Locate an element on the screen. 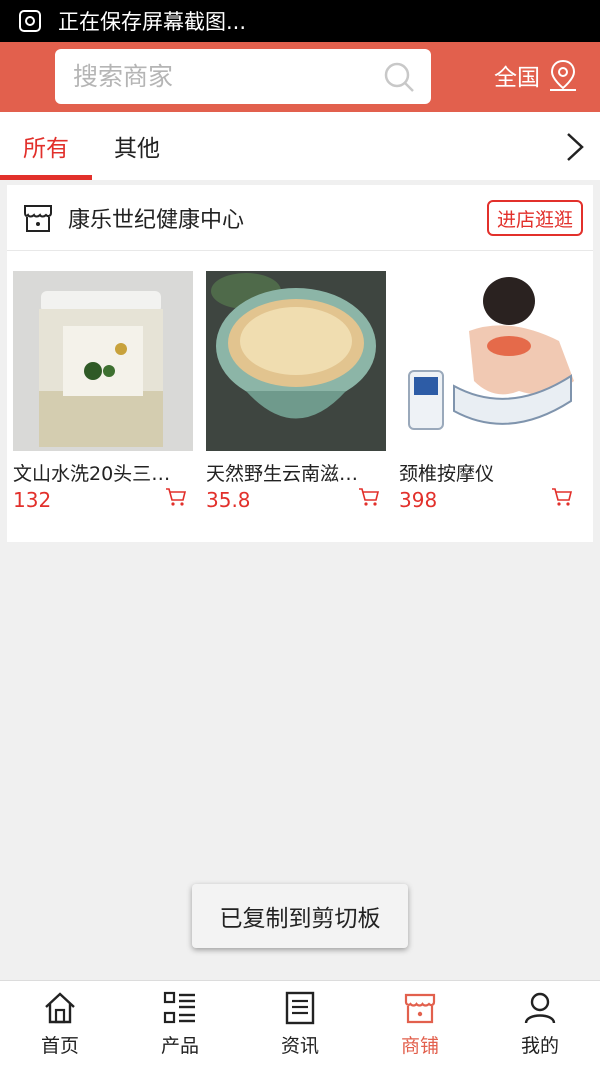 This screenshot has height=1067, width=600. toast-message: 已复制到剪切板 is located at coordinates (300, 916).